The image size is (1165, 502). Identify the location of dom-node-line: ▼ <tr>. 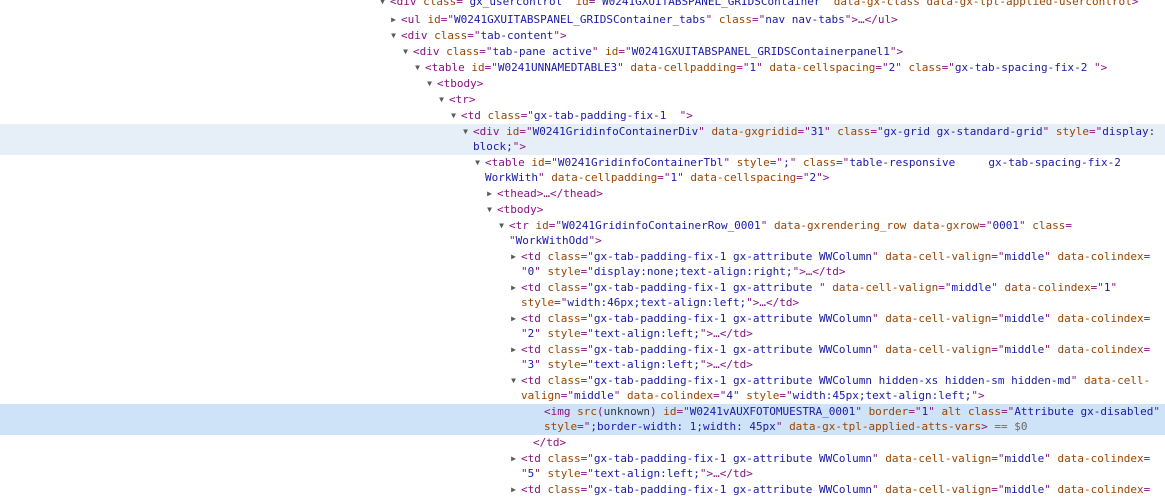
(582, 100).